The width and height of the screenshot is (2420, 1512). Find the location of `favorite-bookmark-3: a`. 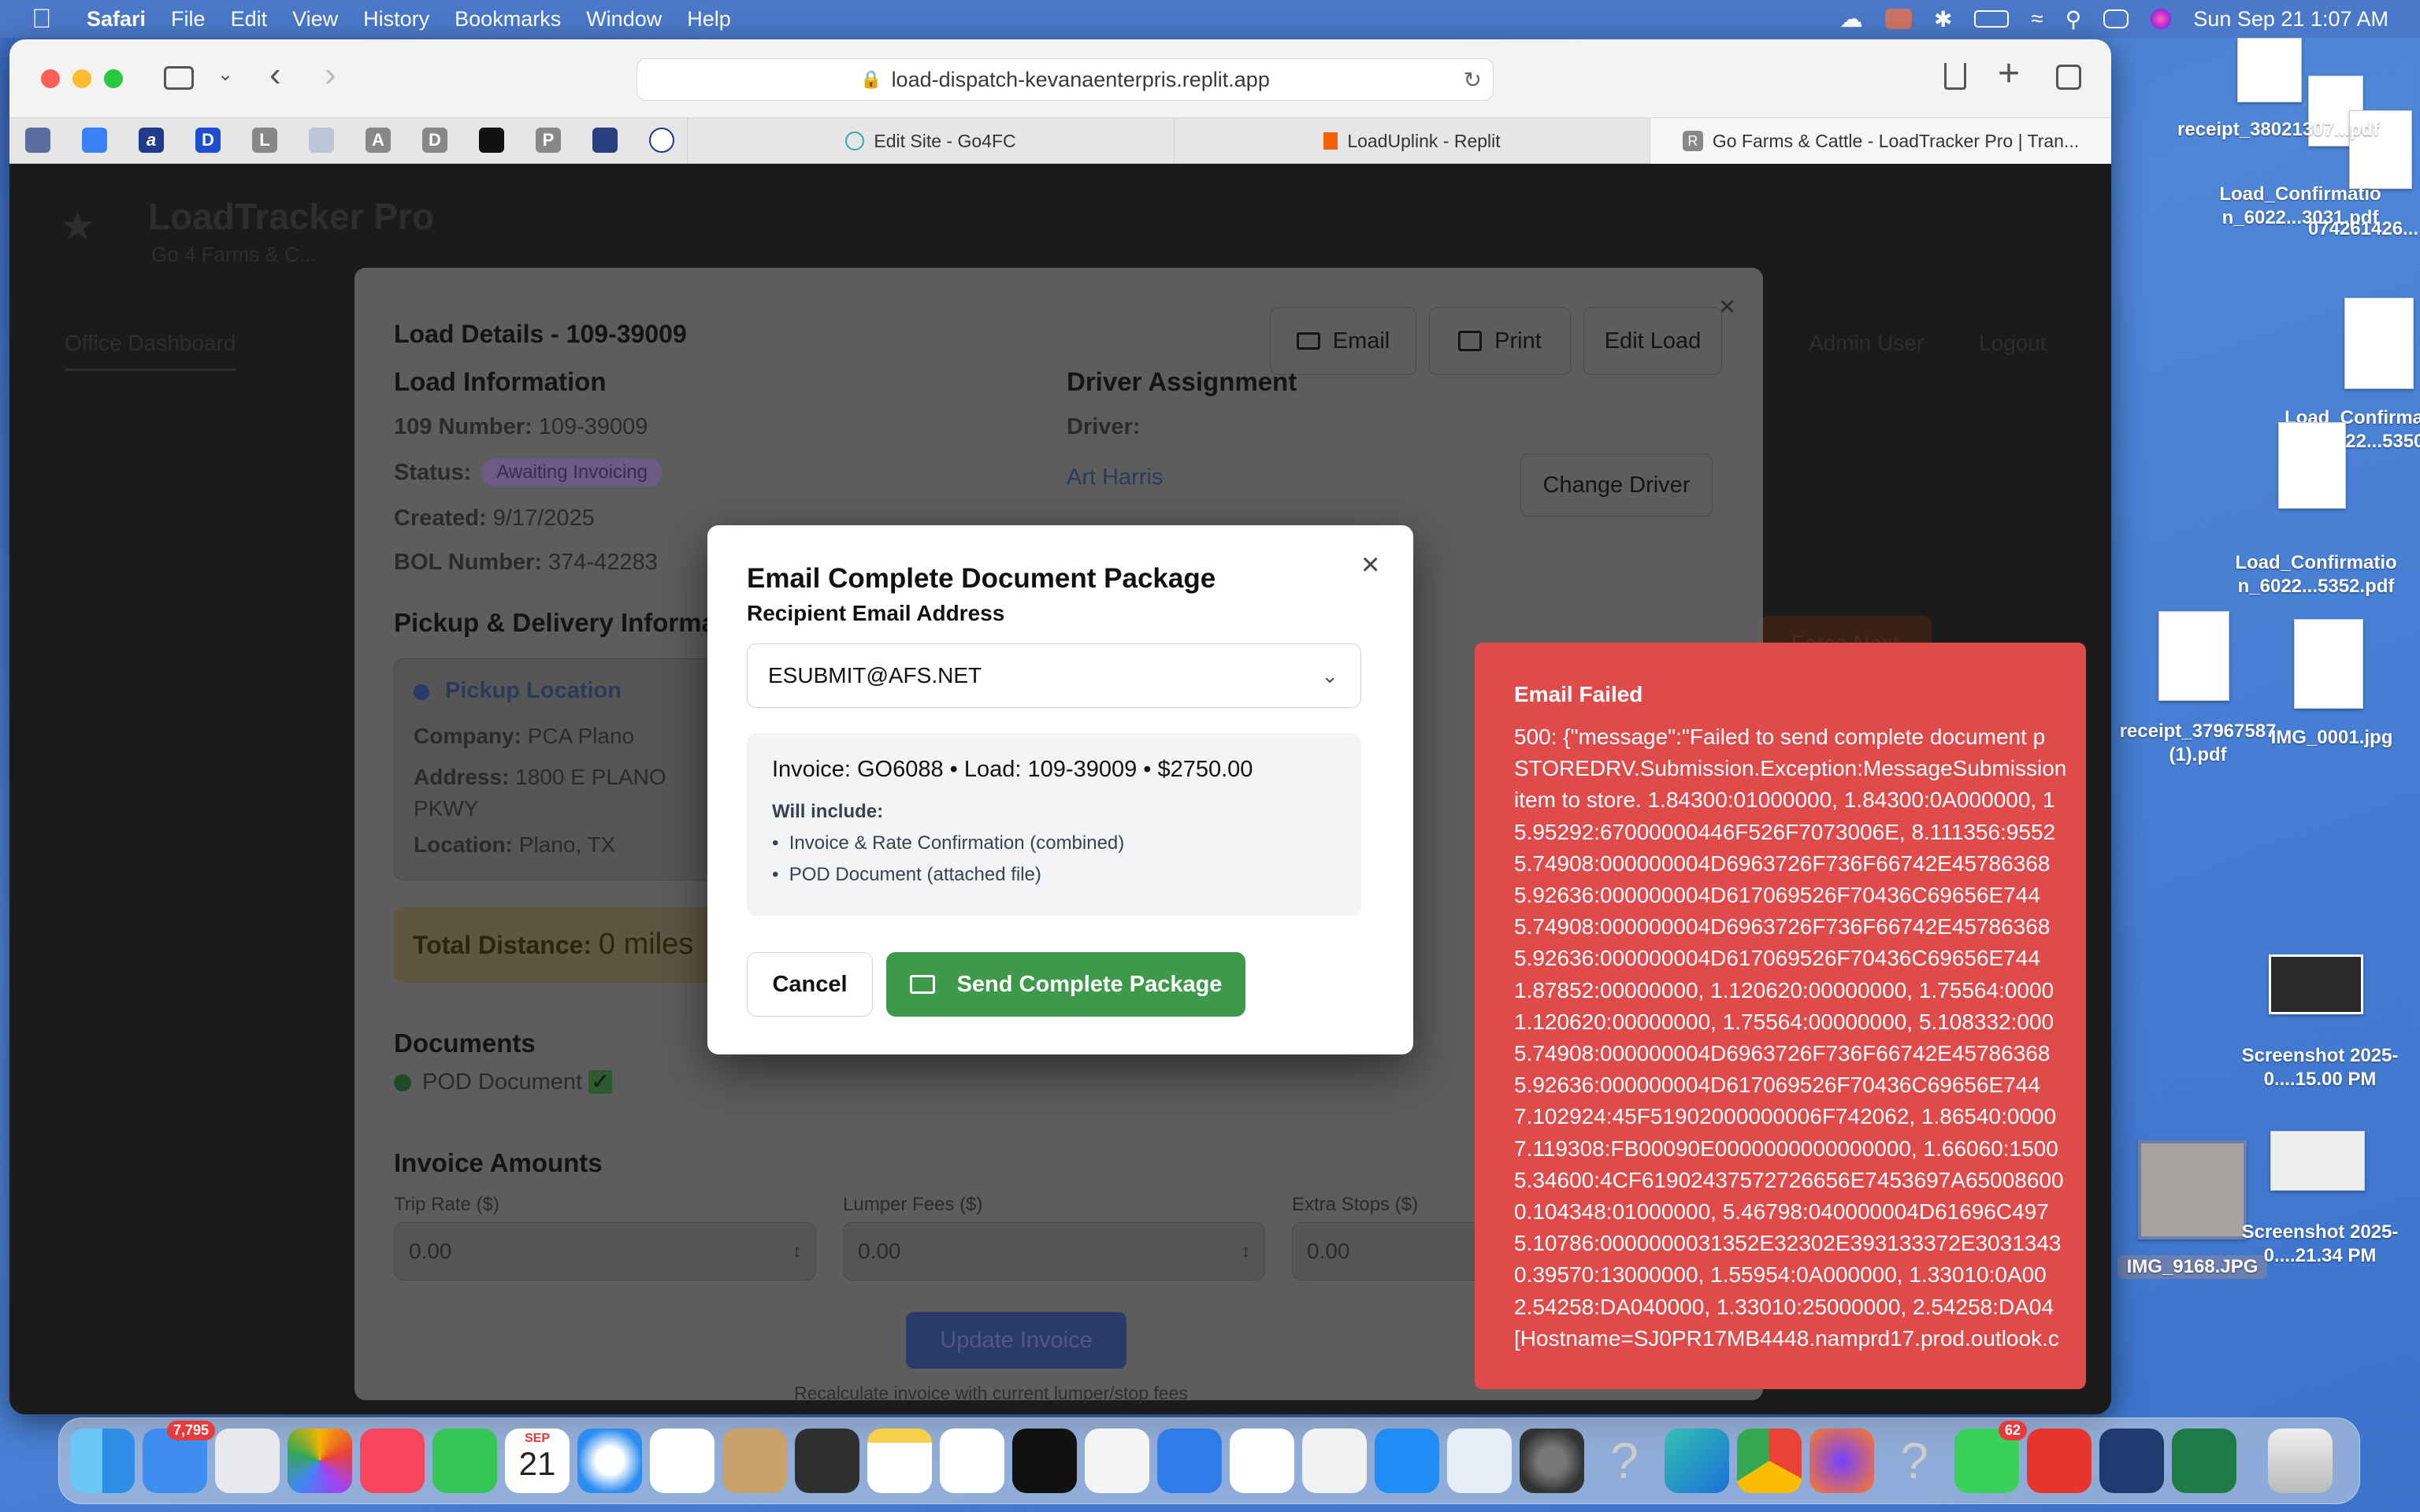

favorite-bookmark-3: a is located at coordinates (151, 140).